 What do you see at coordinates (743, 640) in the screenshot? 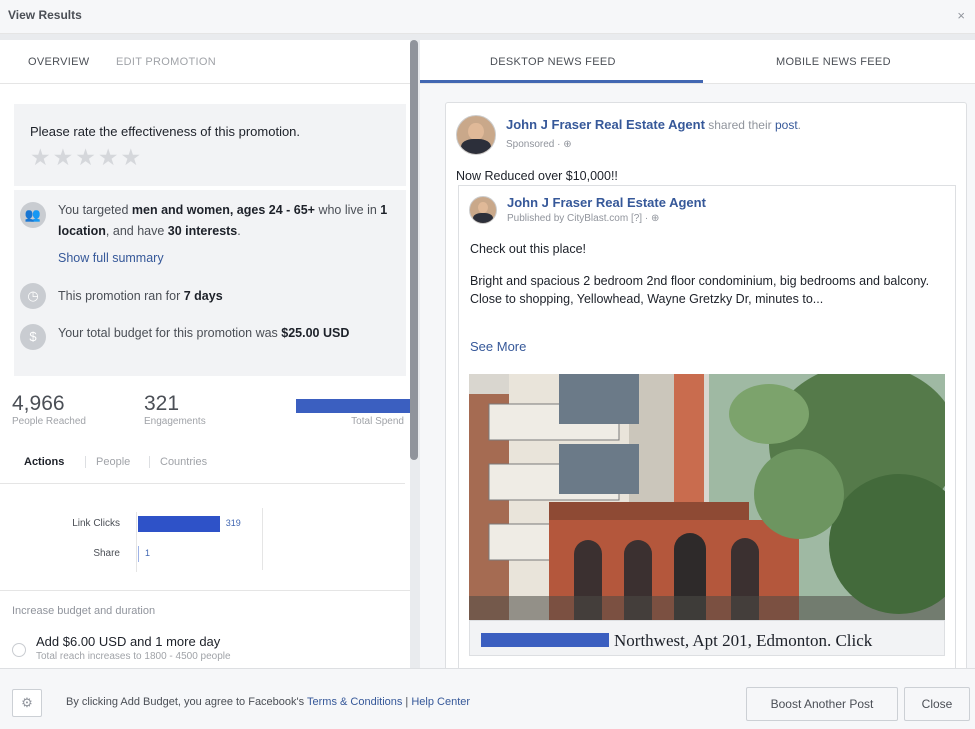
I see `caption-text: Northwest, Apt 201, Edmonton. Click` at bounding box center [743, 640].